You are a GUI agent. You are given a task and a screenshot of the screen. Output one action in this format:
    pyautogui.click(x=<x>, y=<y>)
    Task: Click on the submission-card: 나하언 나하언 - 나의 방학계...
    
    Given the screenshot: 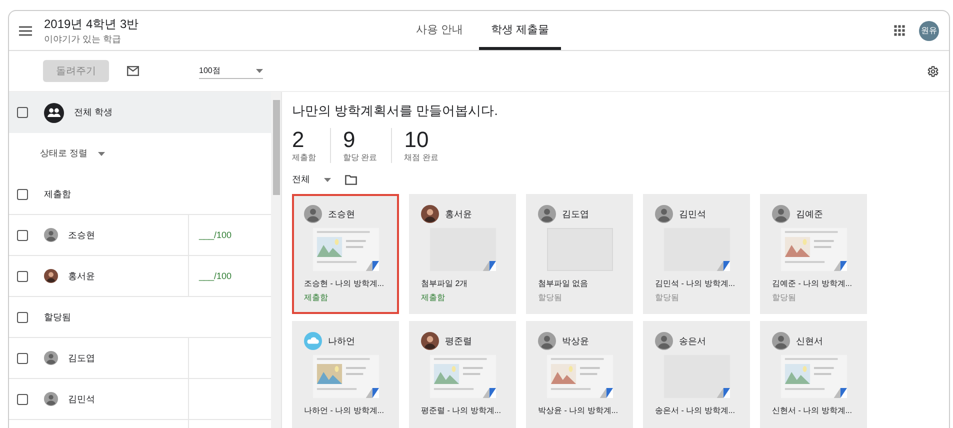 What is the action you would take?
    pyautogui.click(x=345, y=374)
    